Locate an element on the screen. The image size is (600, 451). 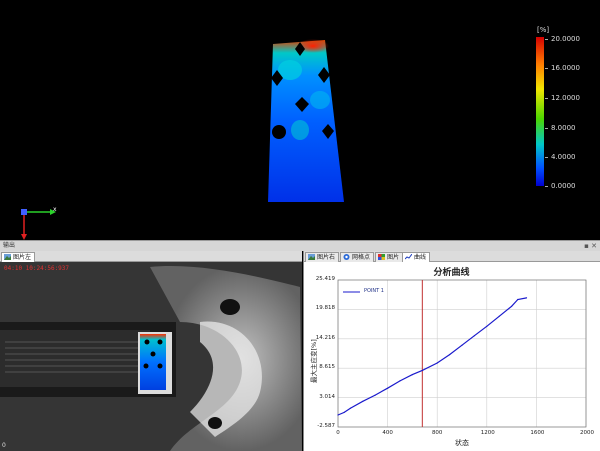
tab-image-right: 图片右 is located at coordinates (322, 257).